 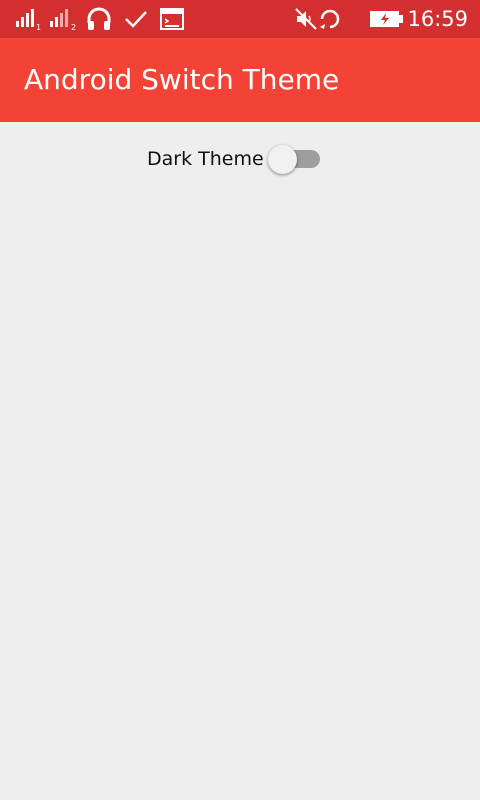 What do you see at coordinates (73, 27) in the screenshot?
I see `sim2-index: 2` at bounding box center [73, 27].